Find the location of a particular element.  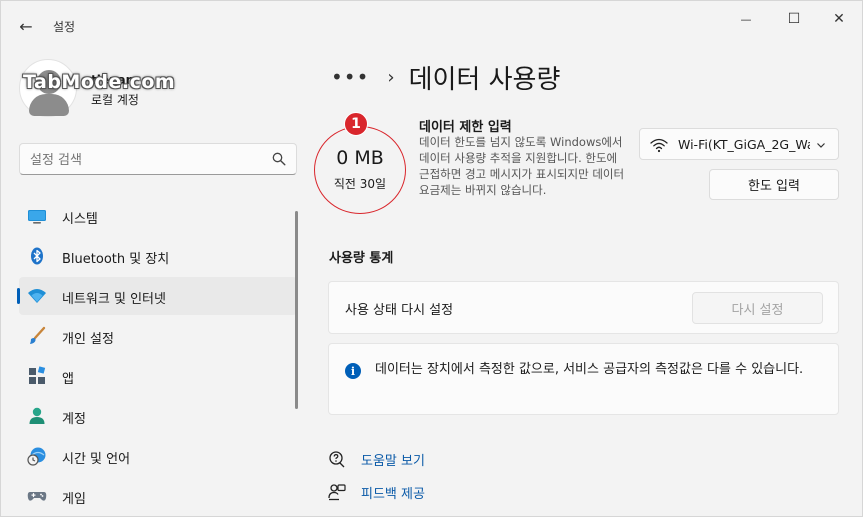

wifi-icon is located at coordinates (659, 145).